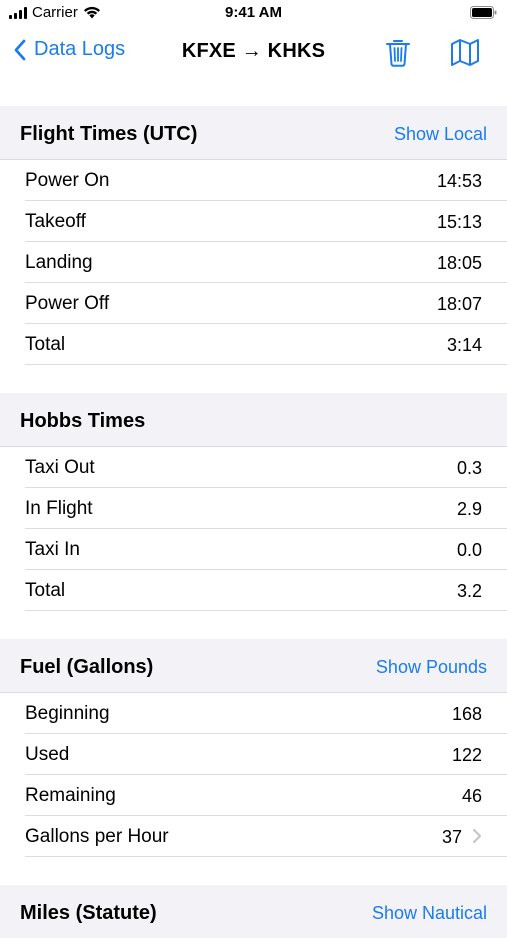 The height and width of the screenshot is (938, 507). Describe the element at coordinates (459, 304) in the screenshot. I see `row-value: 18:07` at that location.